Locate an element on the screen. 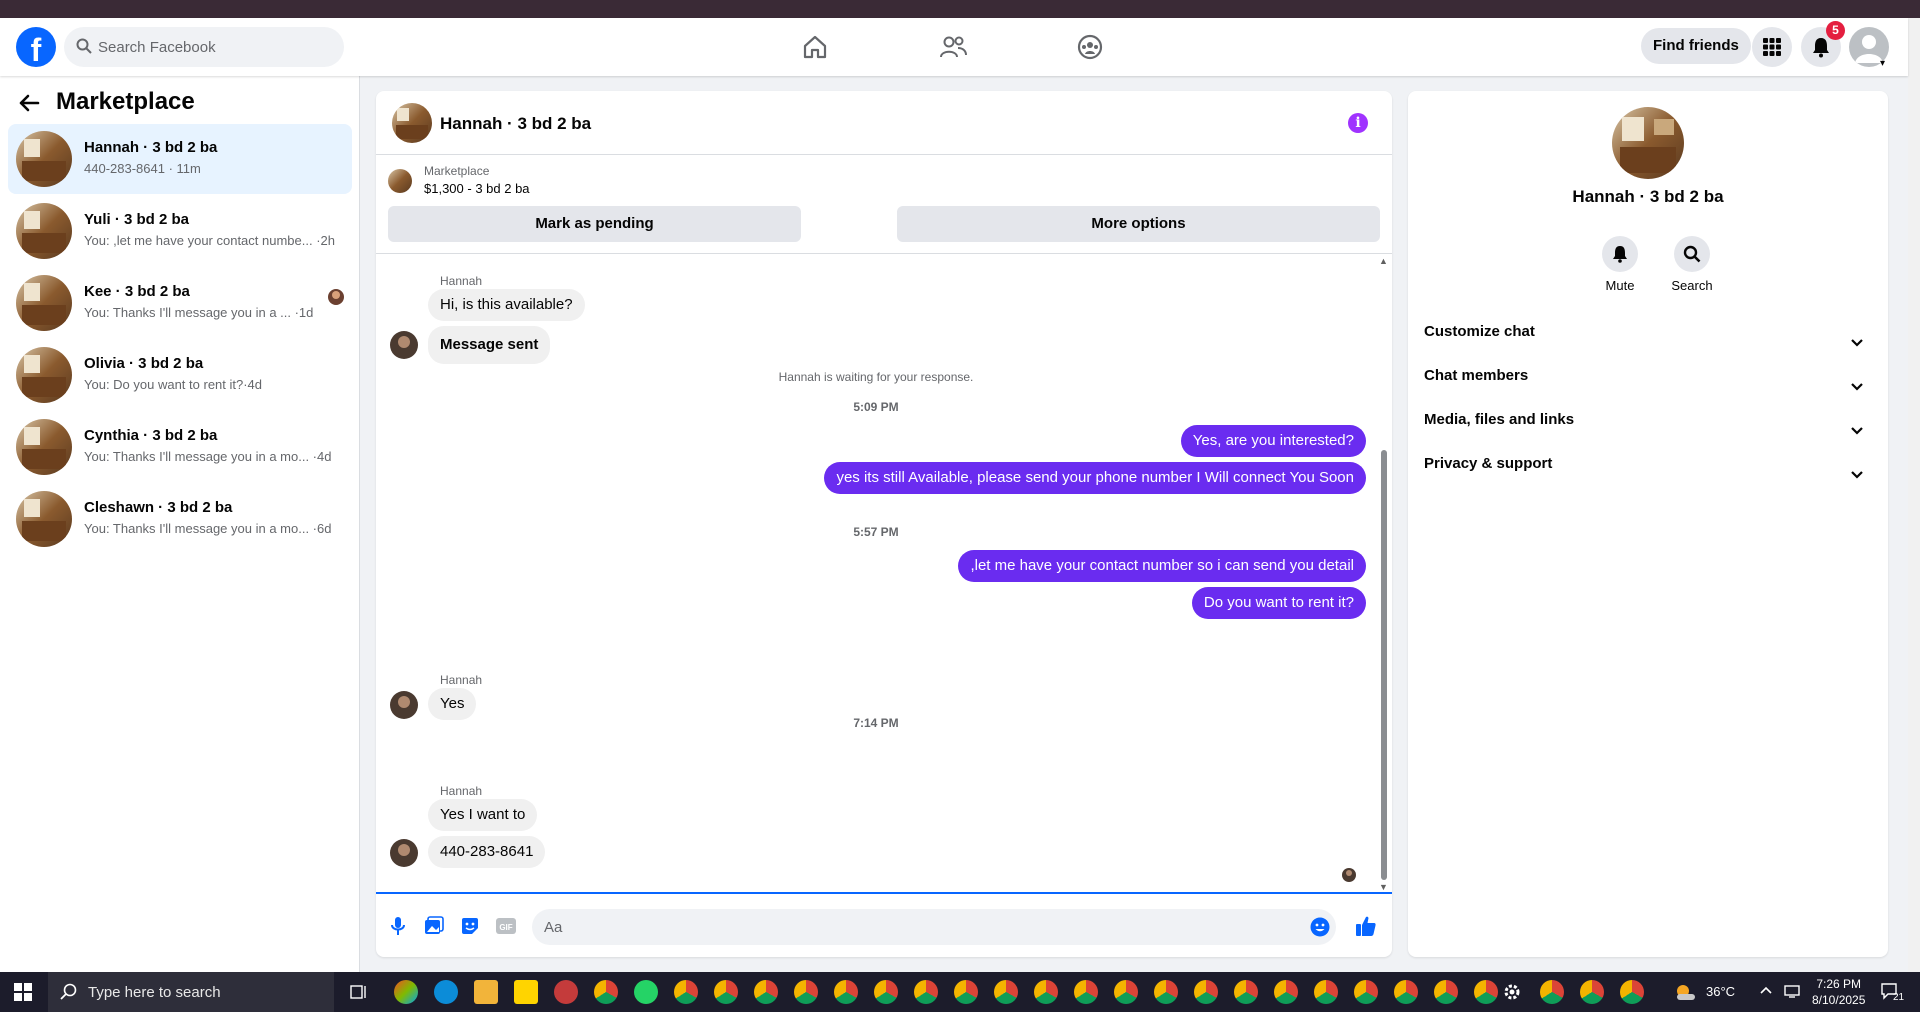 The image size is (1920, 1012). search-in-chat-button: Search is located at coordinates (1692, 264).